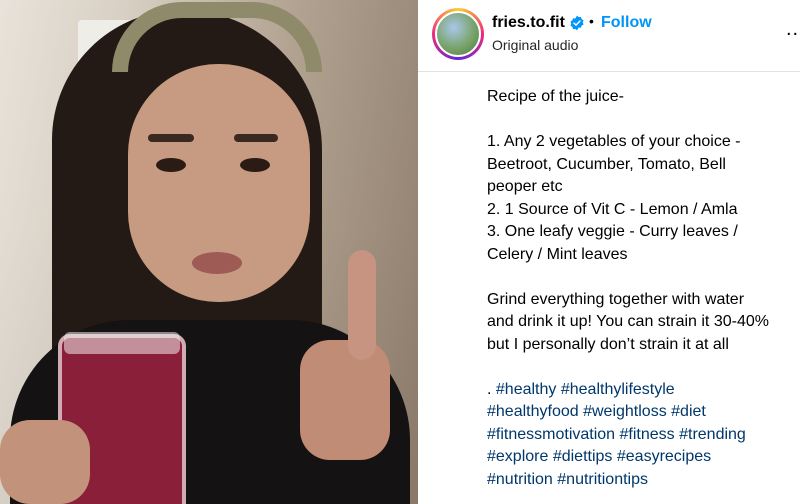 Image resolution: width=800 pixels, height=504 pixels. I want to click on hashtag-link: #fitnessmotivation, so click(551, 434).